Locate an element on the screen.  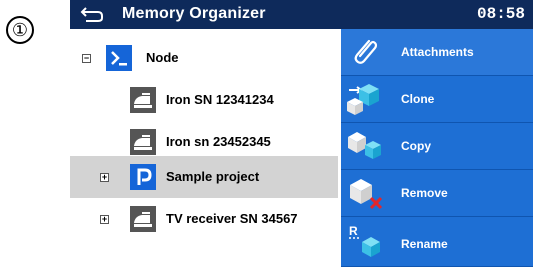
tree-row-label: TV receiver SN 34567 is located at coordinates (232, 218).